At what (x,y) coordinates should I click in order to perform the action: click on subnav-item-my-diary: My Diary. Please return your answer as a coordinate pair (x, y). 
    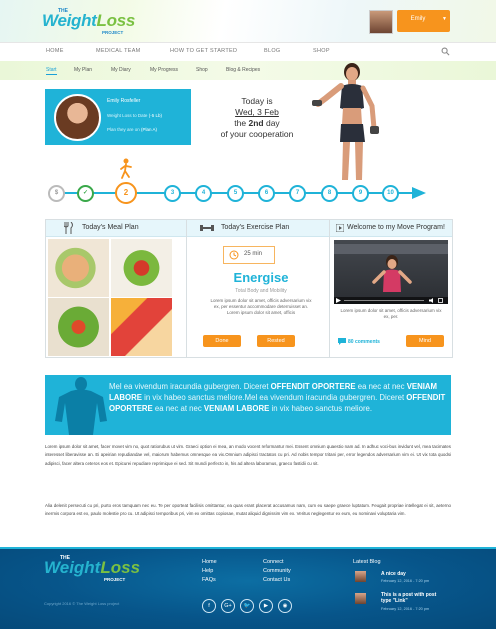
    Looking at the image, I should click on (121, 70).